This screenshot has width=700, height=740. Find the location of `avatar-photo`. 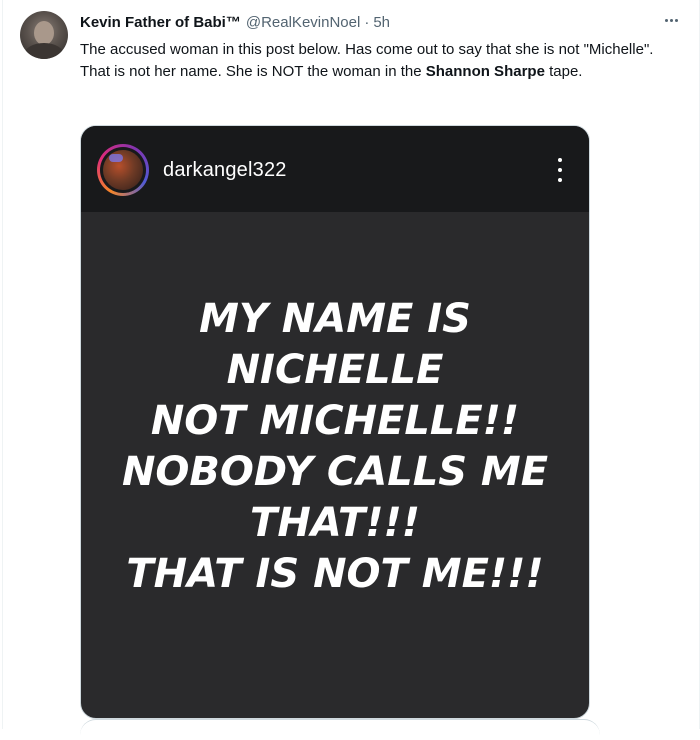

avatar-photo is located at coordinates (123, 170).